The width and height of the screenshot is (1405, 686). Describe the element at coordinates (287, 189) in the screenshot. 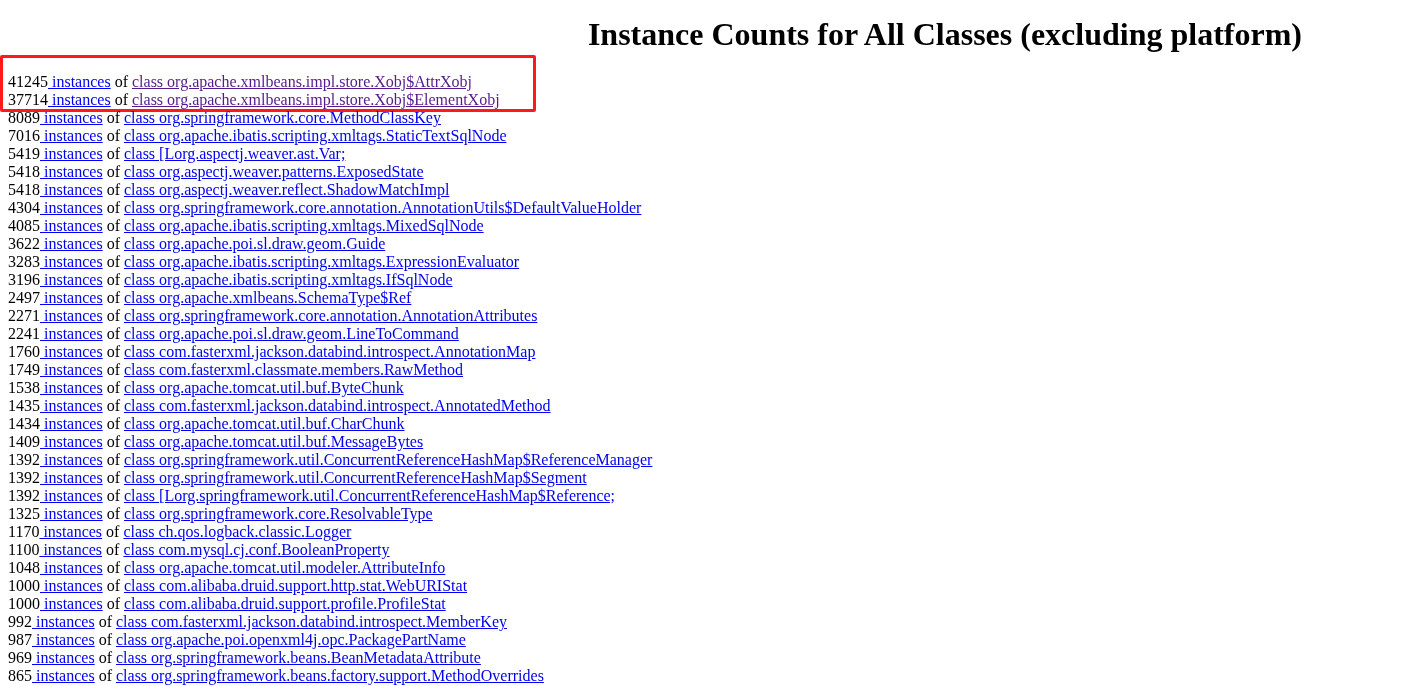

I see `class-link: class org.aspectj.weaver.reflect.ShadowMatchImpl` at that location.